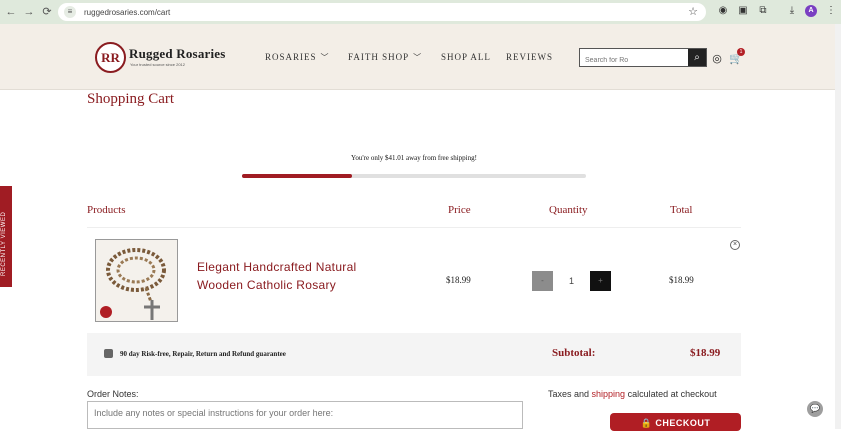 Image resolution: width=841 pixels, height=433 pixels. Describe the element at coordinates (458, 280) in the screenshot. I see `product-price: $18.99` at that location.